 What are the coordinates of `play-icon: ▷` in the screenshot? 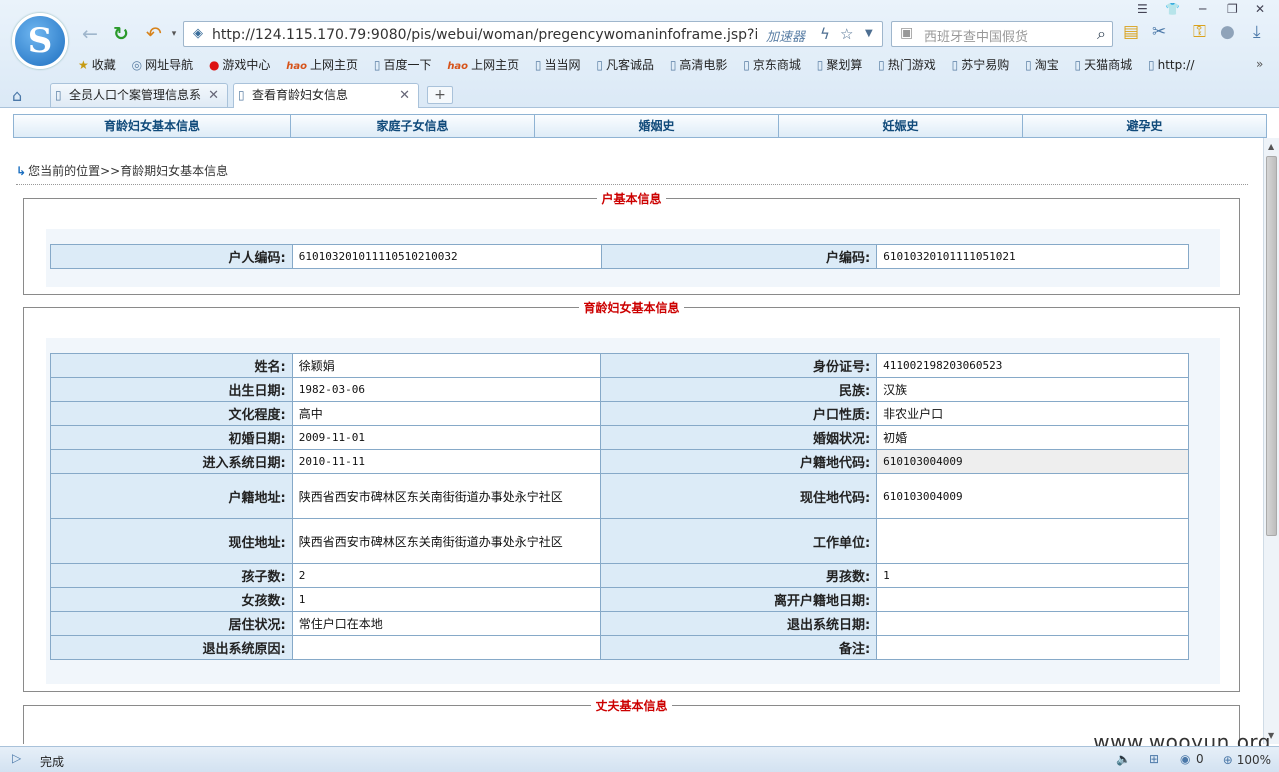 It's located at (16, 758).